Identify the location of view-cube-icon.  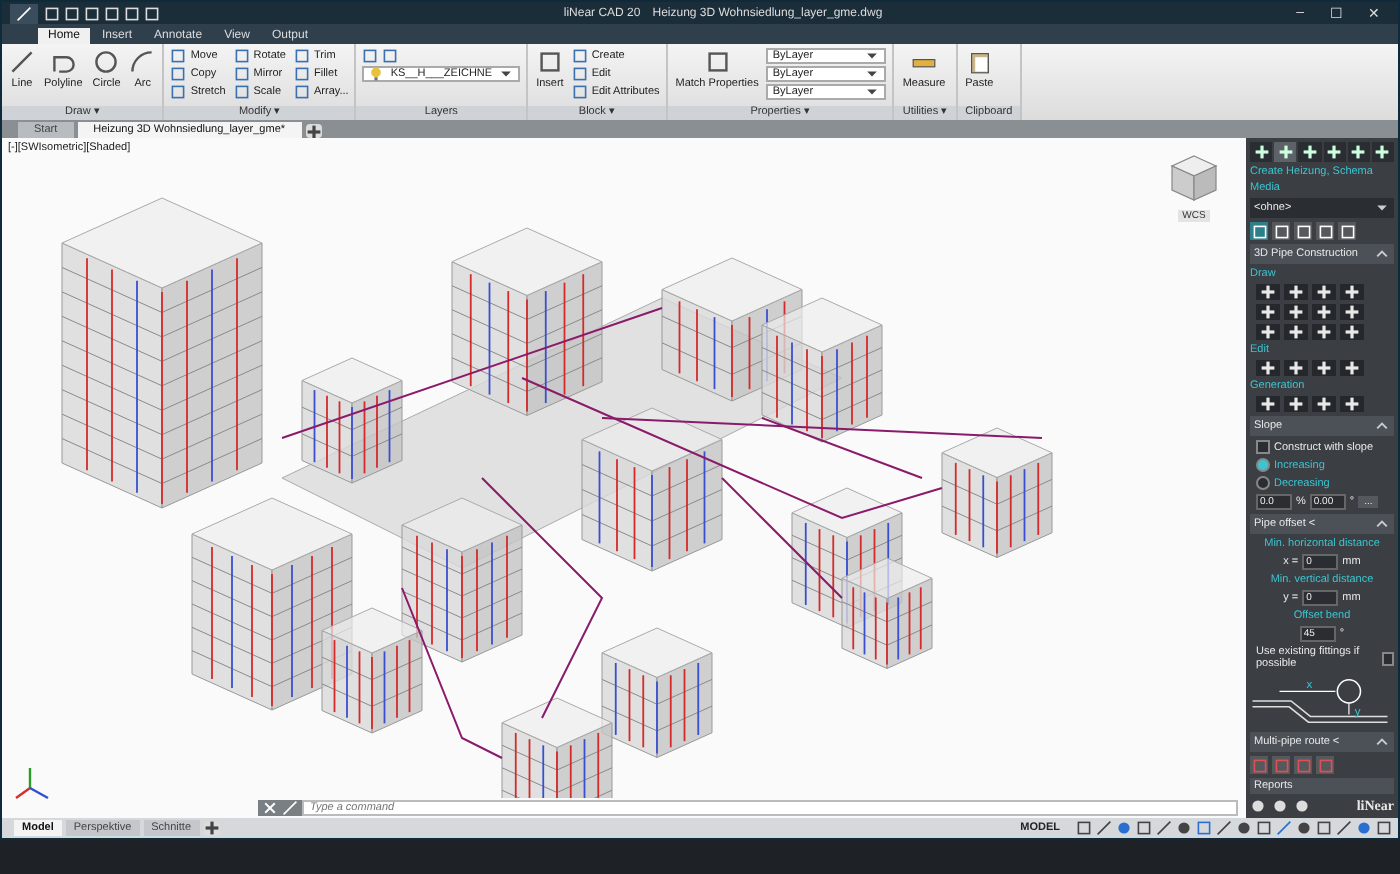
(1194, 178).